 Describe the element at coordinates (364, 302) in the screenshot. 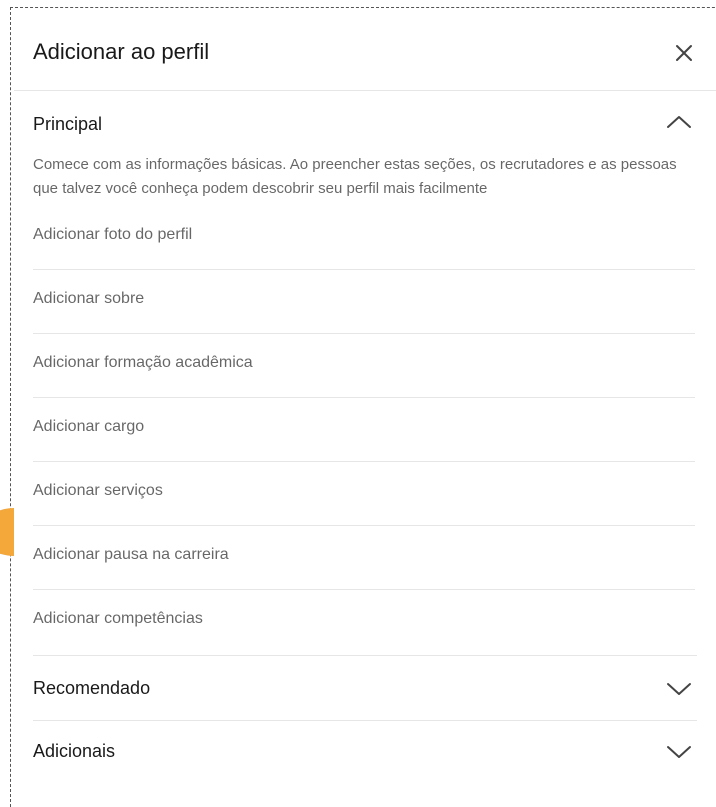

I see `list-item-add-about: Adicionar sobre` at that location.